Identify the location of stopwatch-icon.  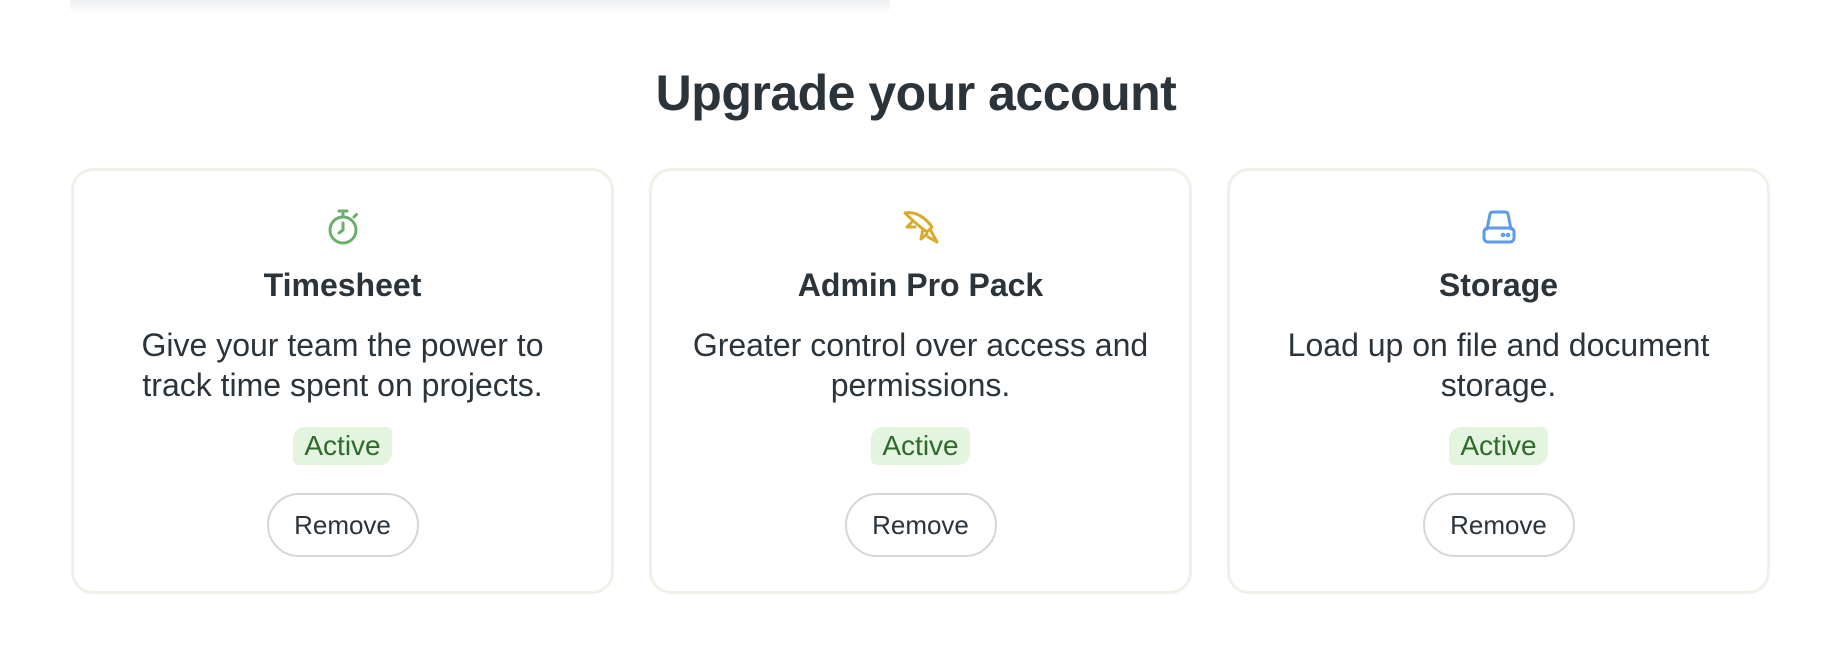
(343, 227).